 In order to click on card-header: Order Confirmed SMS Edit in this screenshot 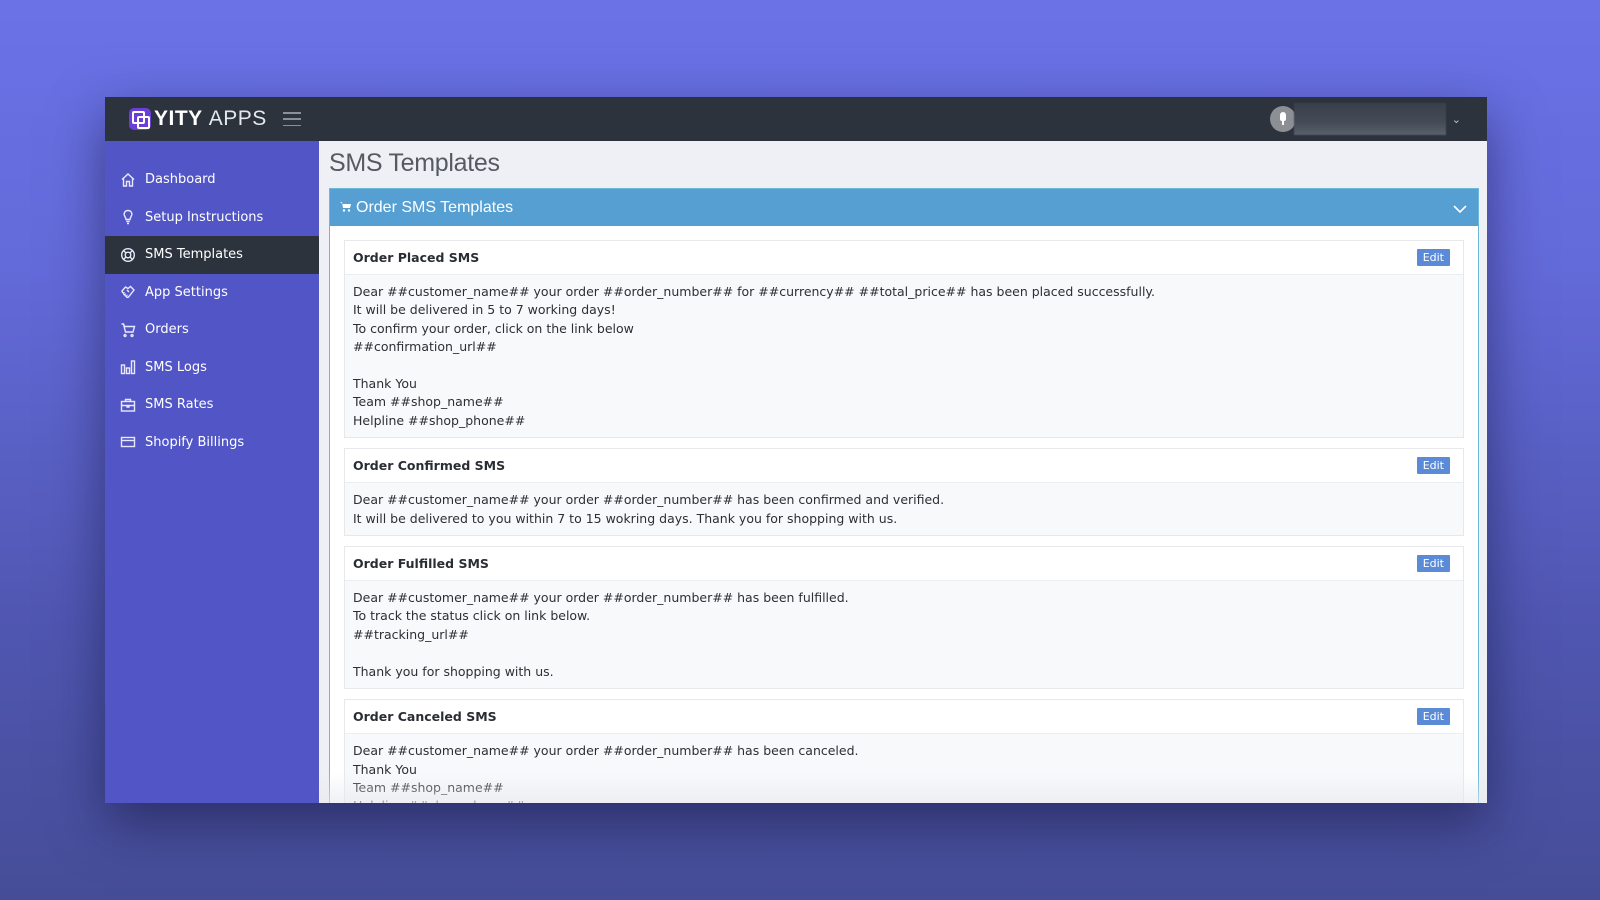, I will do `click(904, 466)`.